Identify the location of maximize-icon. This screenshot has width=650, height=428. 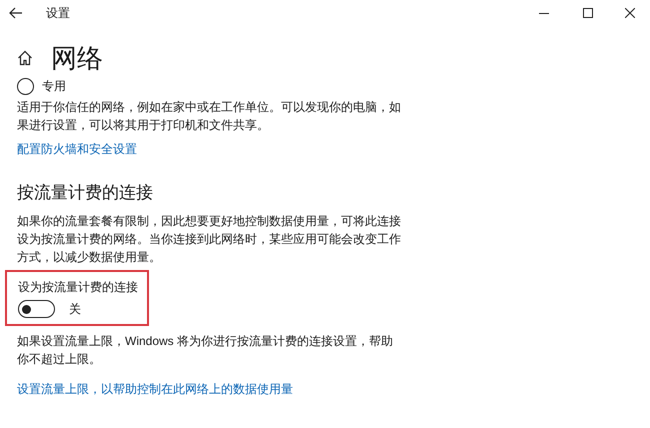
(588, 13).